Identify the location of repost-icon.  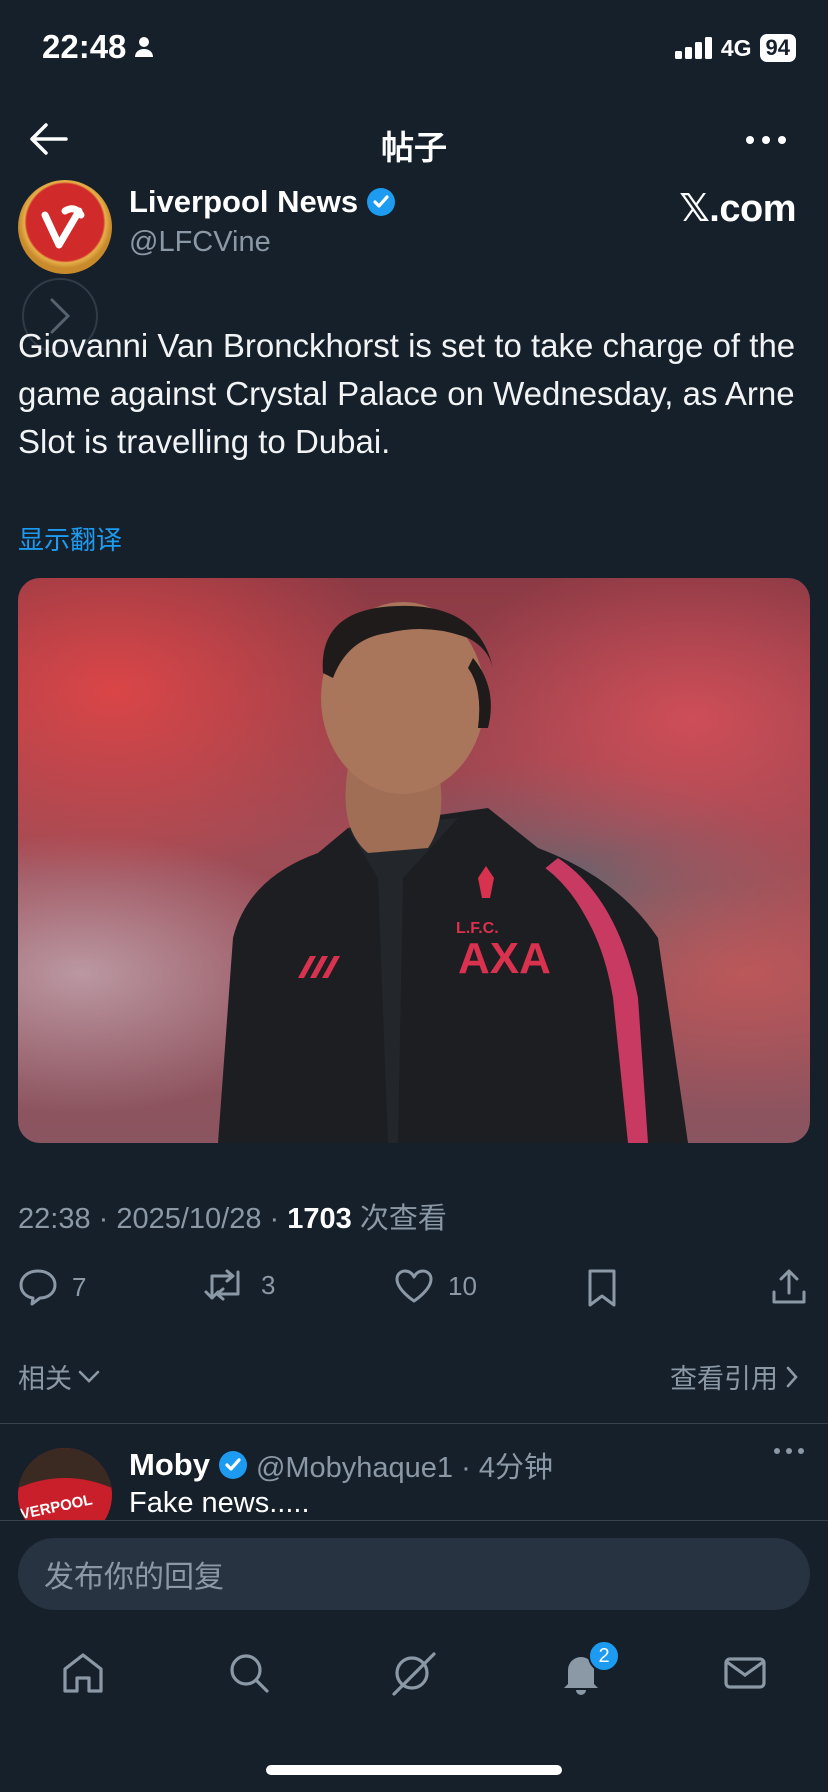
(222, 1285).